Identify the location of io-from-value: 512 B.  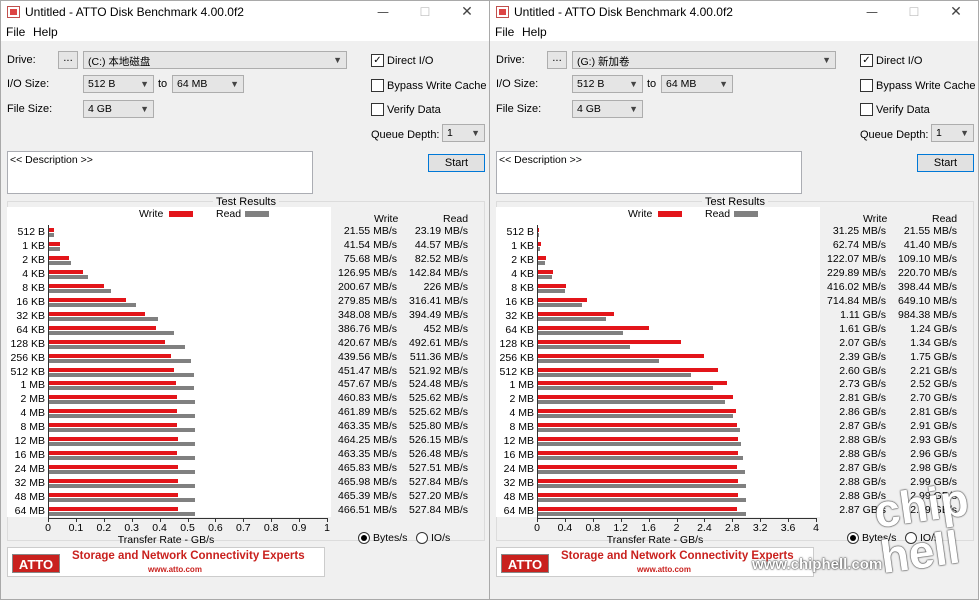
(591, 84).